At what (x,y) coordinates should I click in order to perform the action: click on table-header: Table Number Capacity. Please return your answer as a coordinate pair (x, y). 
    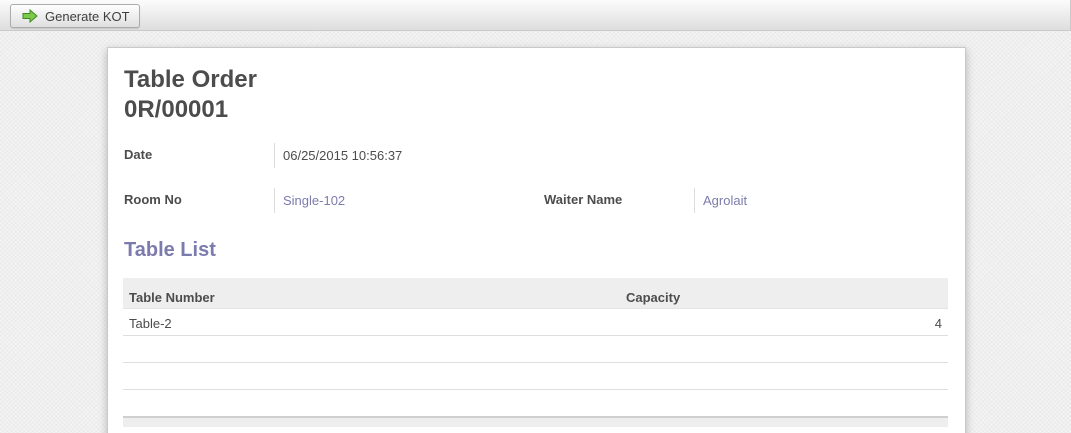
    Looking at the image, I should click on (535, 293).